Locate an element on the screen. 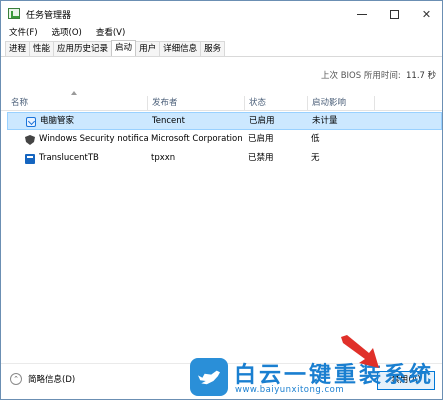  menu-options: 选项(O) is located at coordinates (66, 33).